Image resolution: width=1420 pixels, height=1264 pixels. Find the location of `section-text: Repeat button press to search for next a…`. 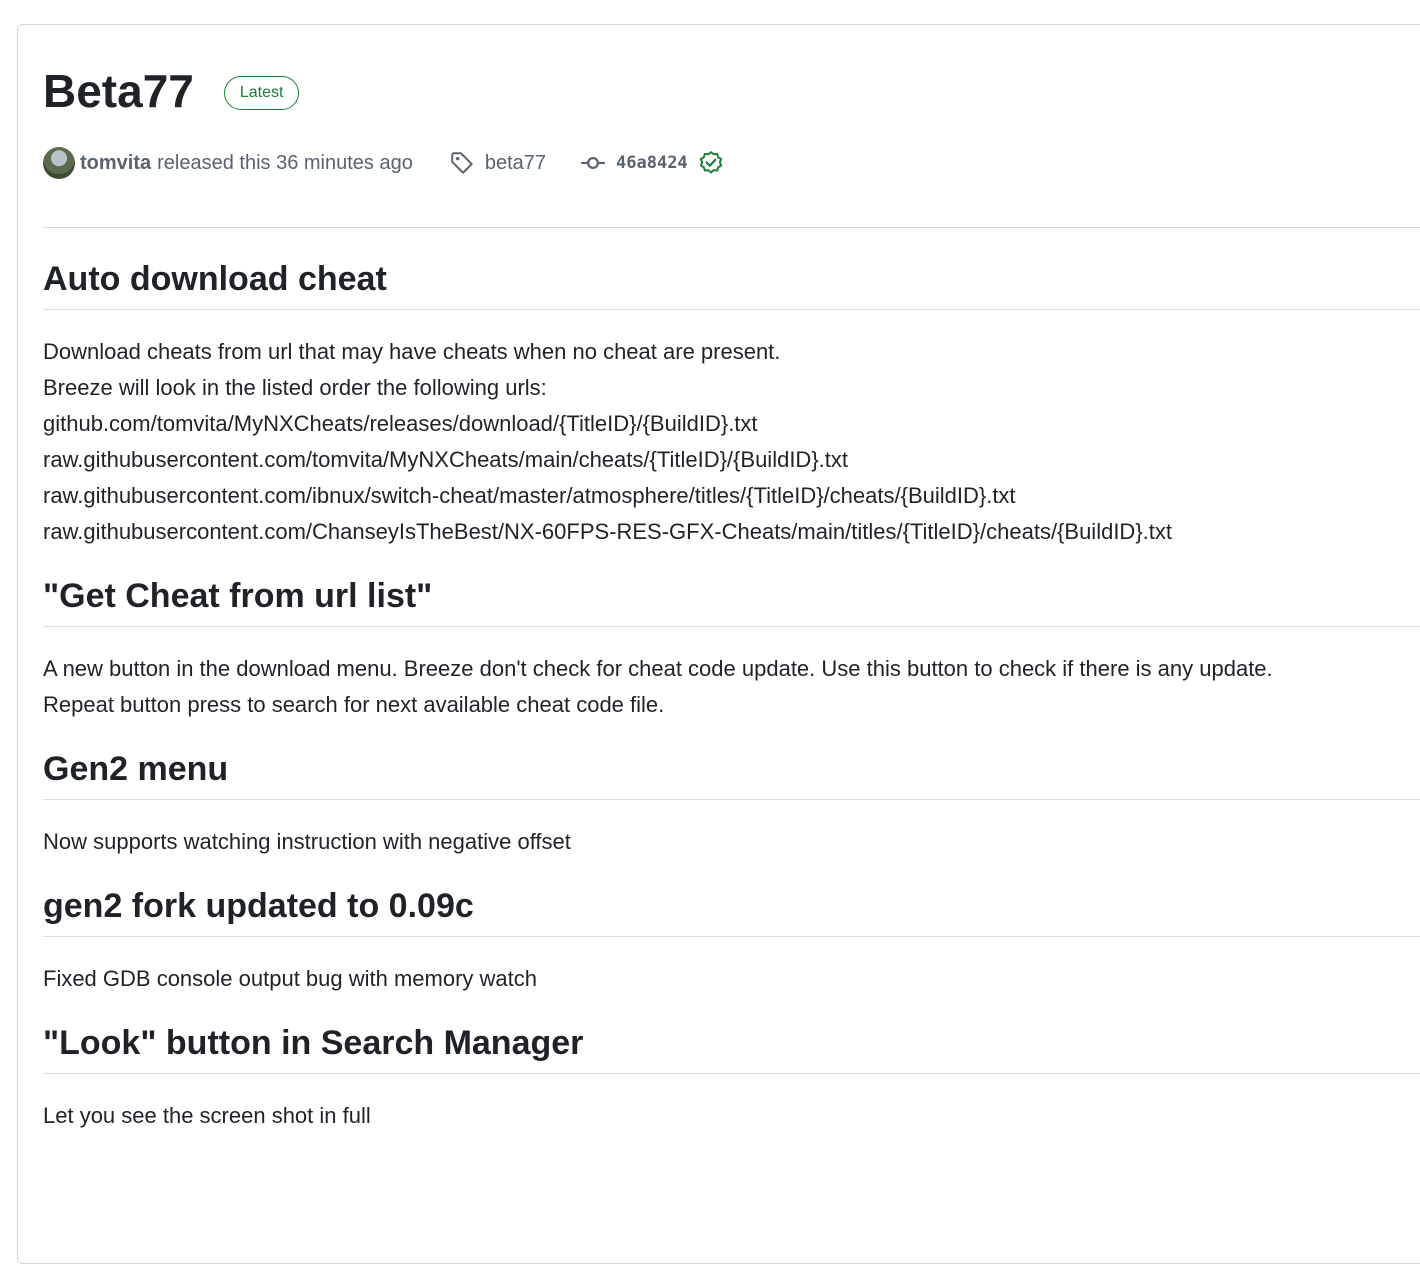

section-text: Repeat button press to search for next a… is located at coordinates (354, 704).